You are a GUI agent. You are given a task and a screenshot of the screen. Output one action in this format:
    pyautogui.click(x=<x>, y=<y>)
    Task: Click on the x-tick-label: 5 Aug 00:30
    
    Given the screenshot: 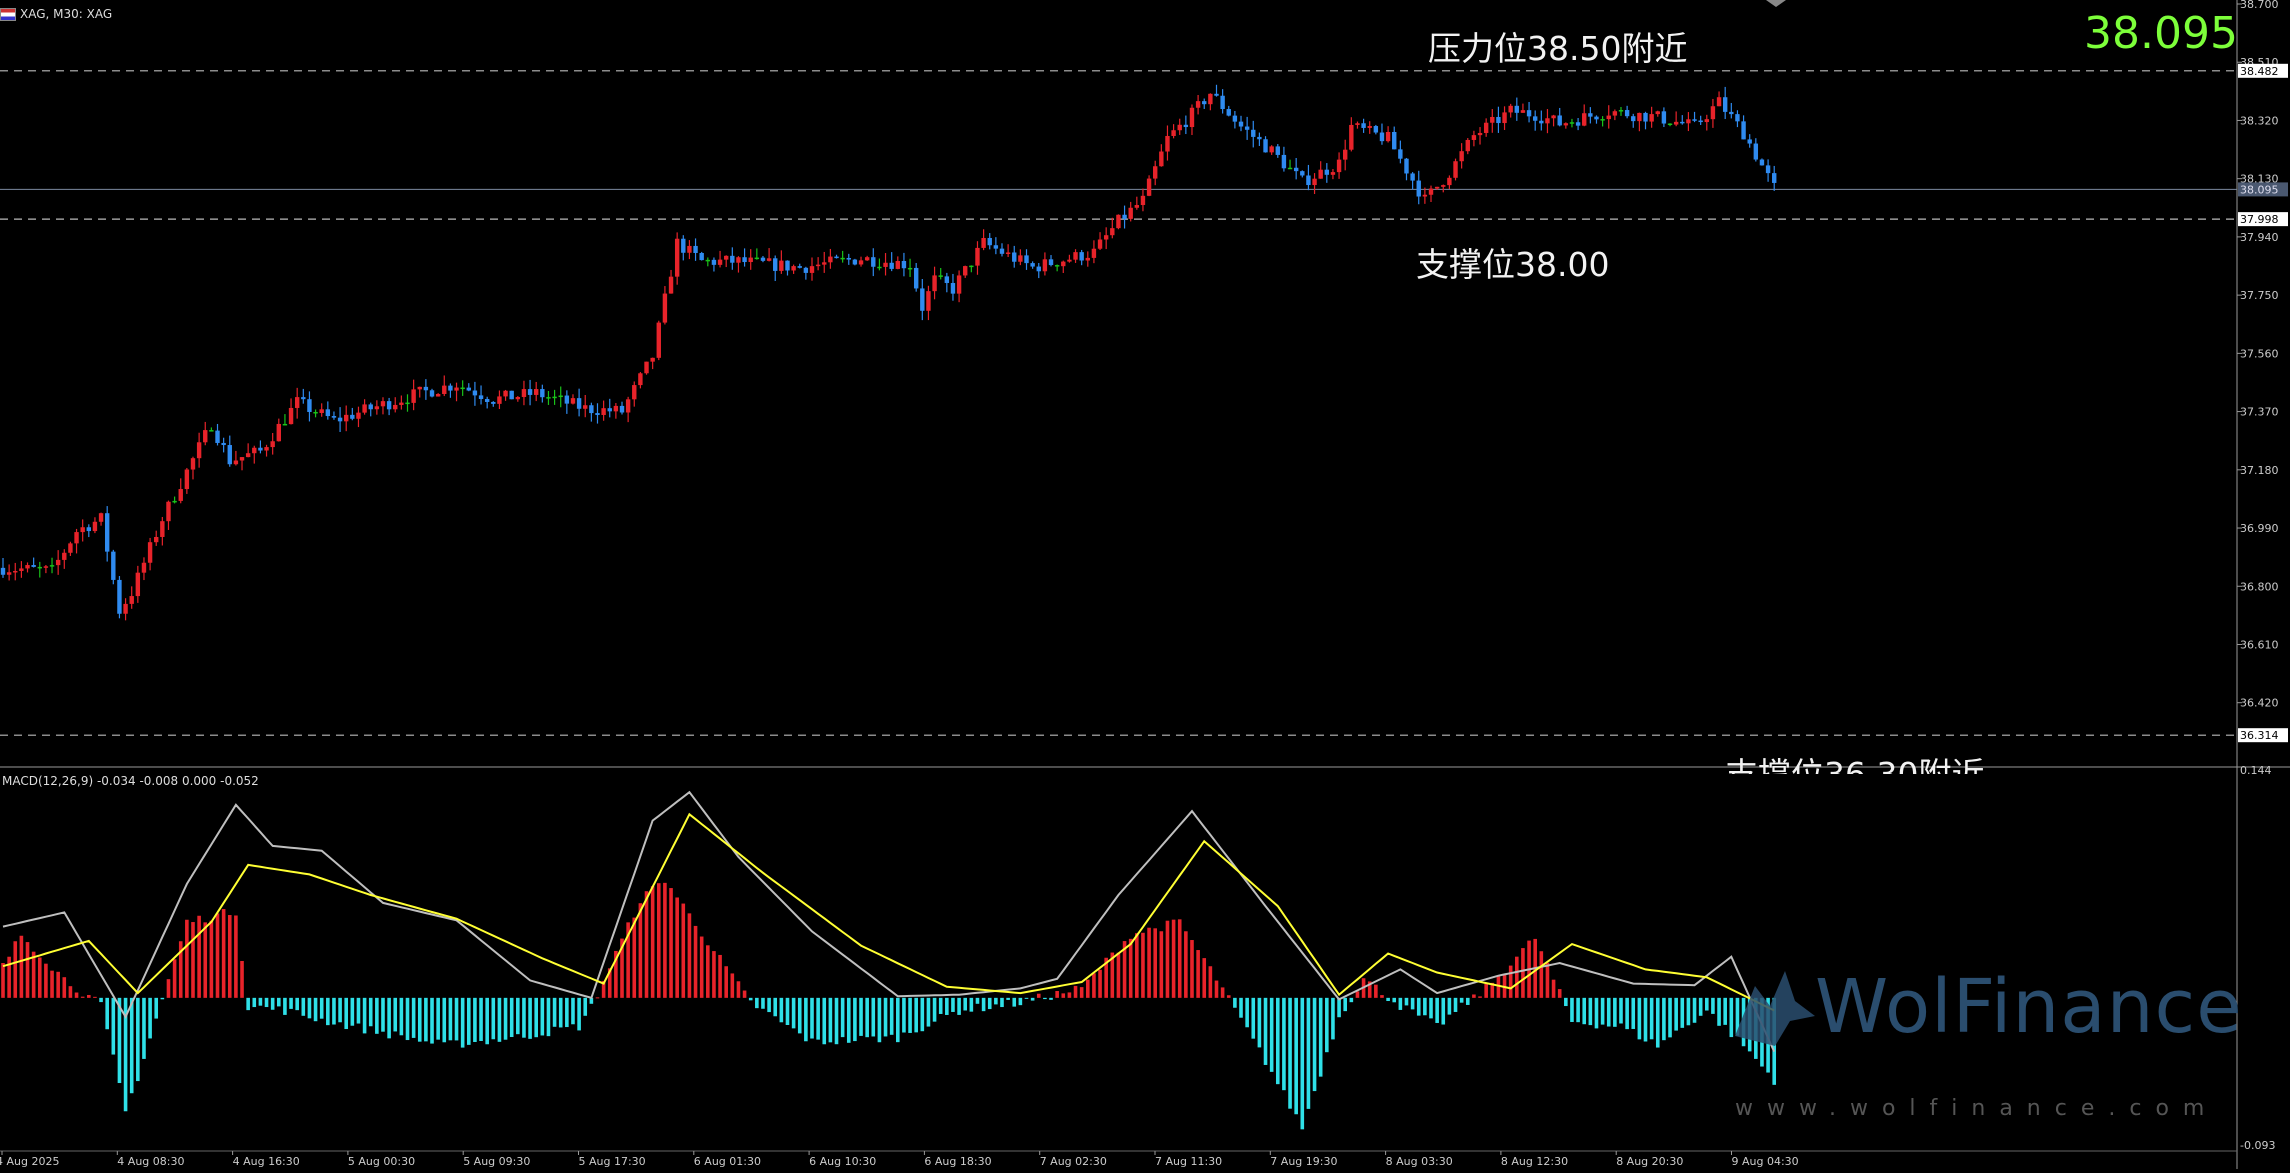 What is the action you would take?
    pyautogui.click(x=381, y=1161)
    